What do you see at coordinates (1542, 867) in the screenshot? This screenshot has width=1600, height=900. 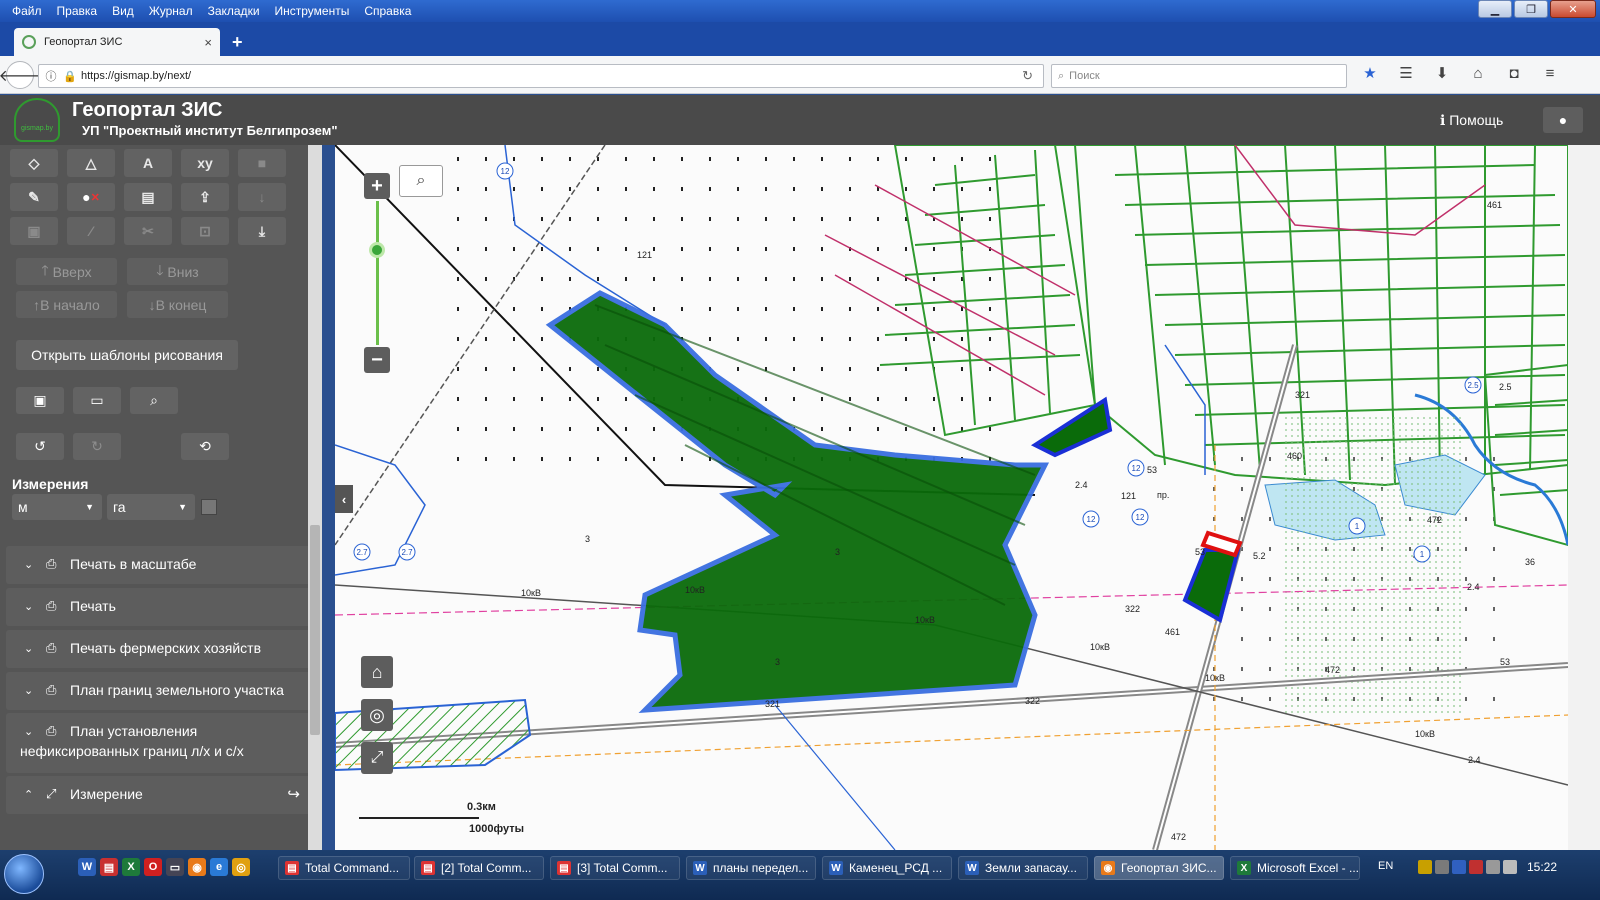 I see `clock: 15:22` at bounding box center [1542, 867].